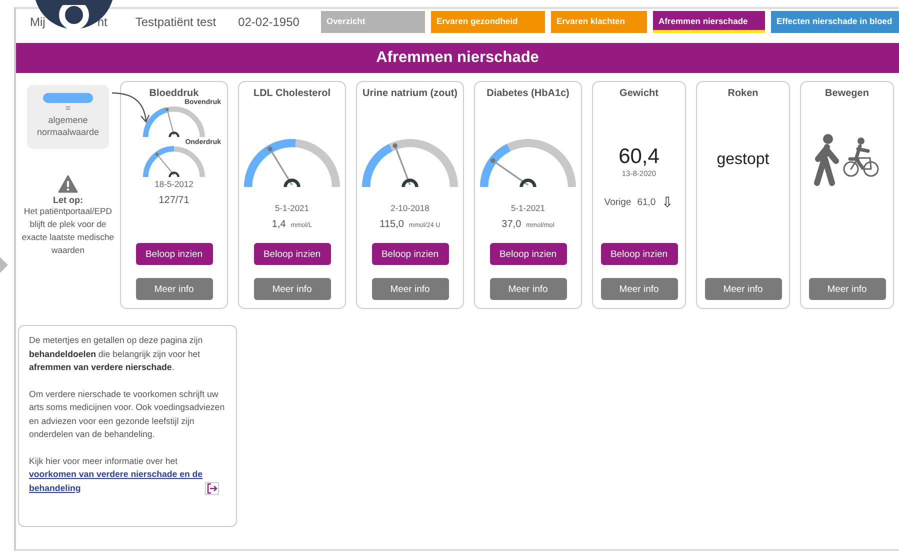  I want to click on measured-value: 115,0, so click(392, 224).